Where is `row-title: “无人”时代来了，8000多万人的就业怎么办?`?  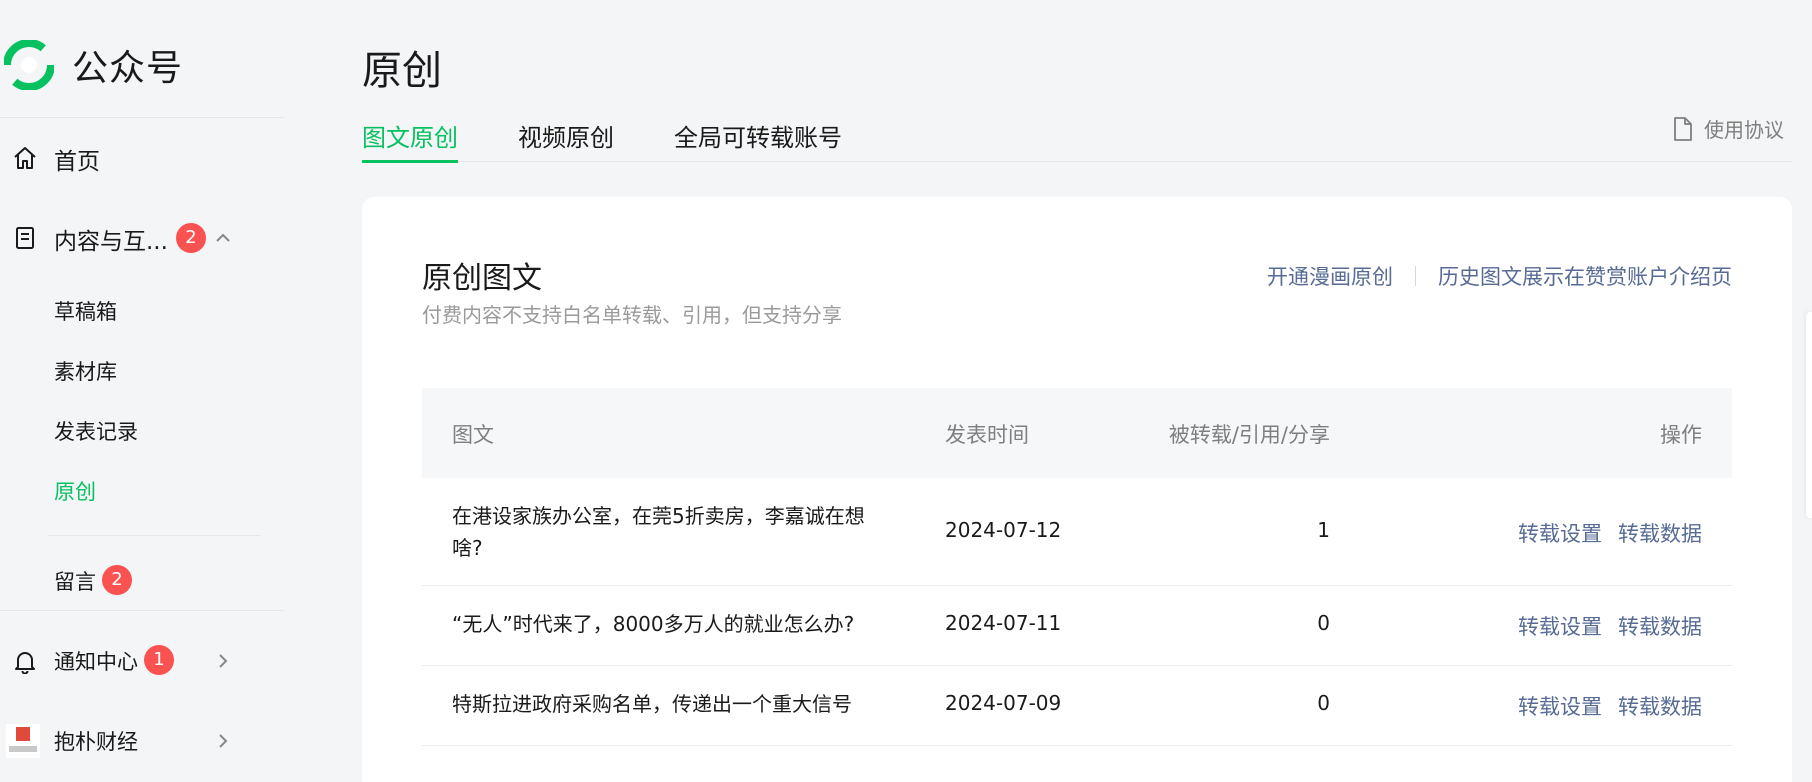
row-title: “无人”时代来了，8000多万人的就业怎么办? is located at coordinates (672, 624).